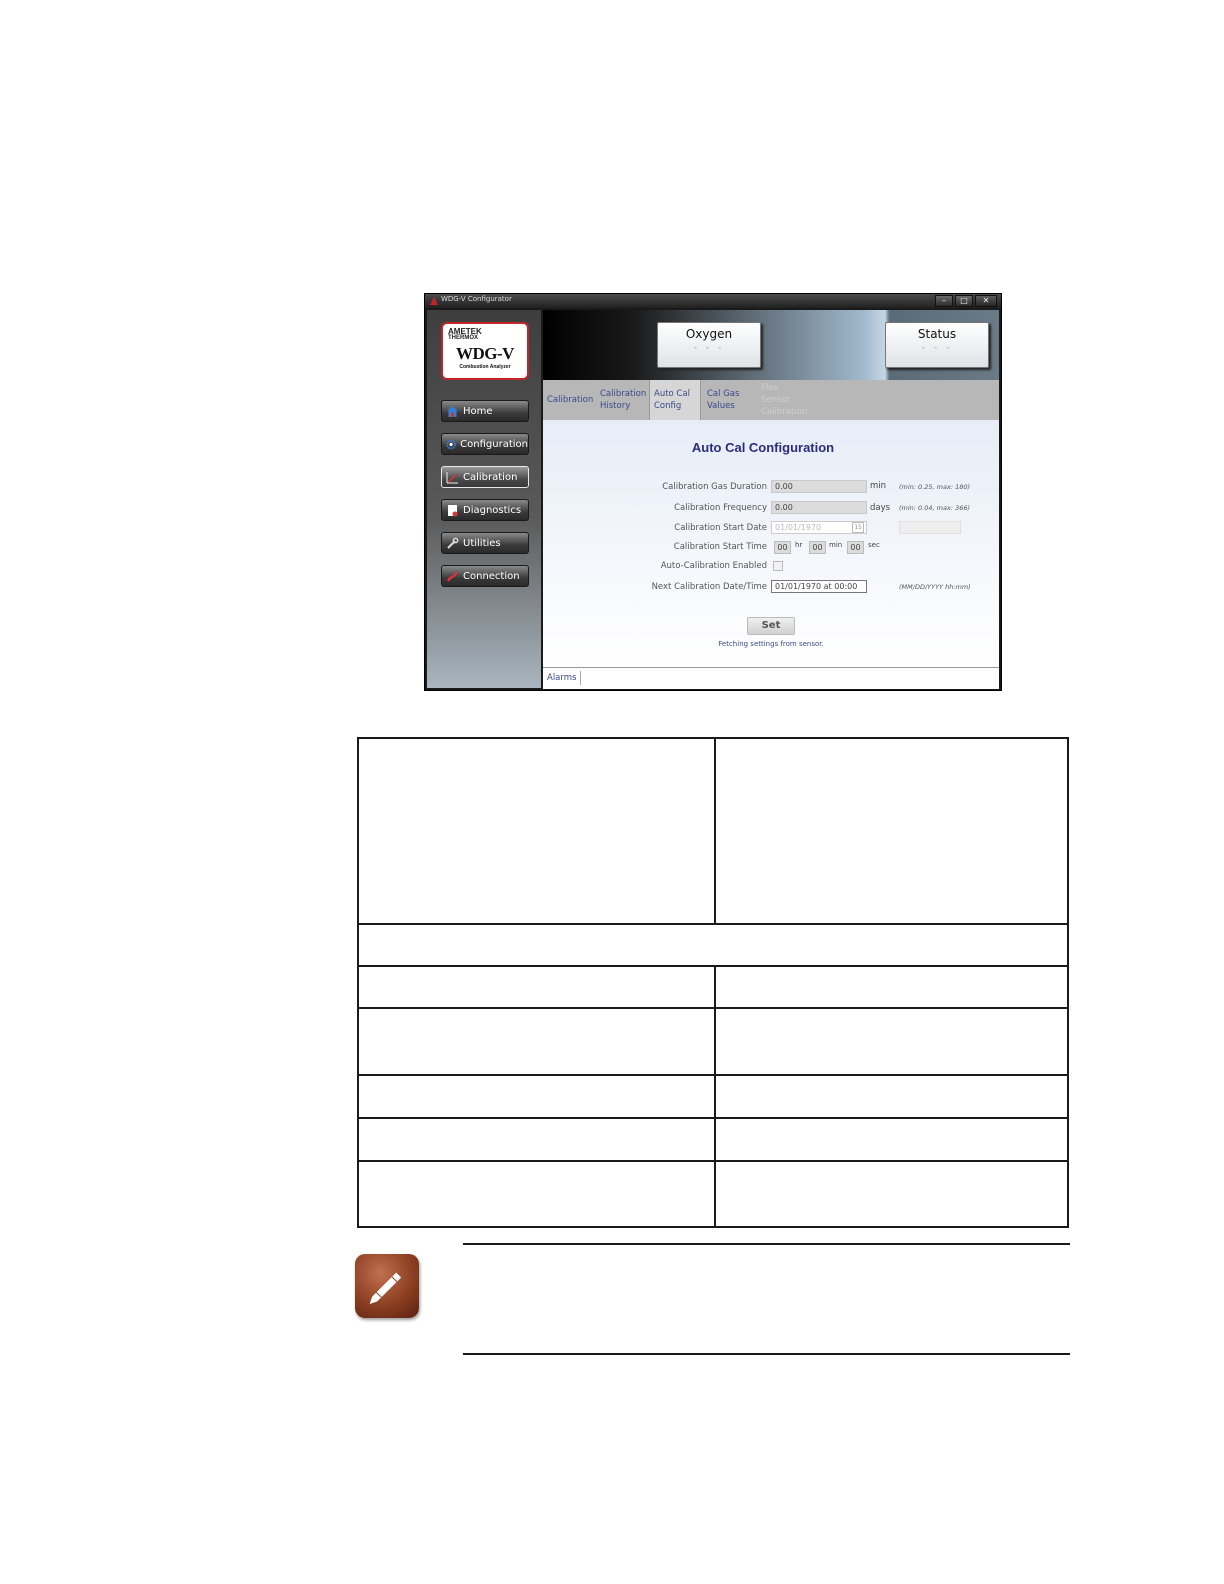 Image resolution: width=1224 pixels, height=1584 pixels. Describe the element at coordinates (763, 447) in the screenshot. I see `form-title: Auto Cal Configuration` at that location.